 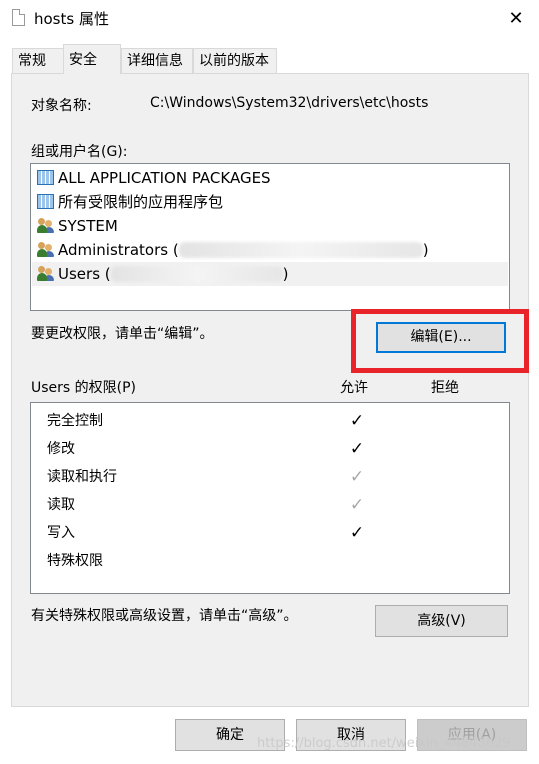 I want to click on tab-security: 安全, so click(x=92, y=59).